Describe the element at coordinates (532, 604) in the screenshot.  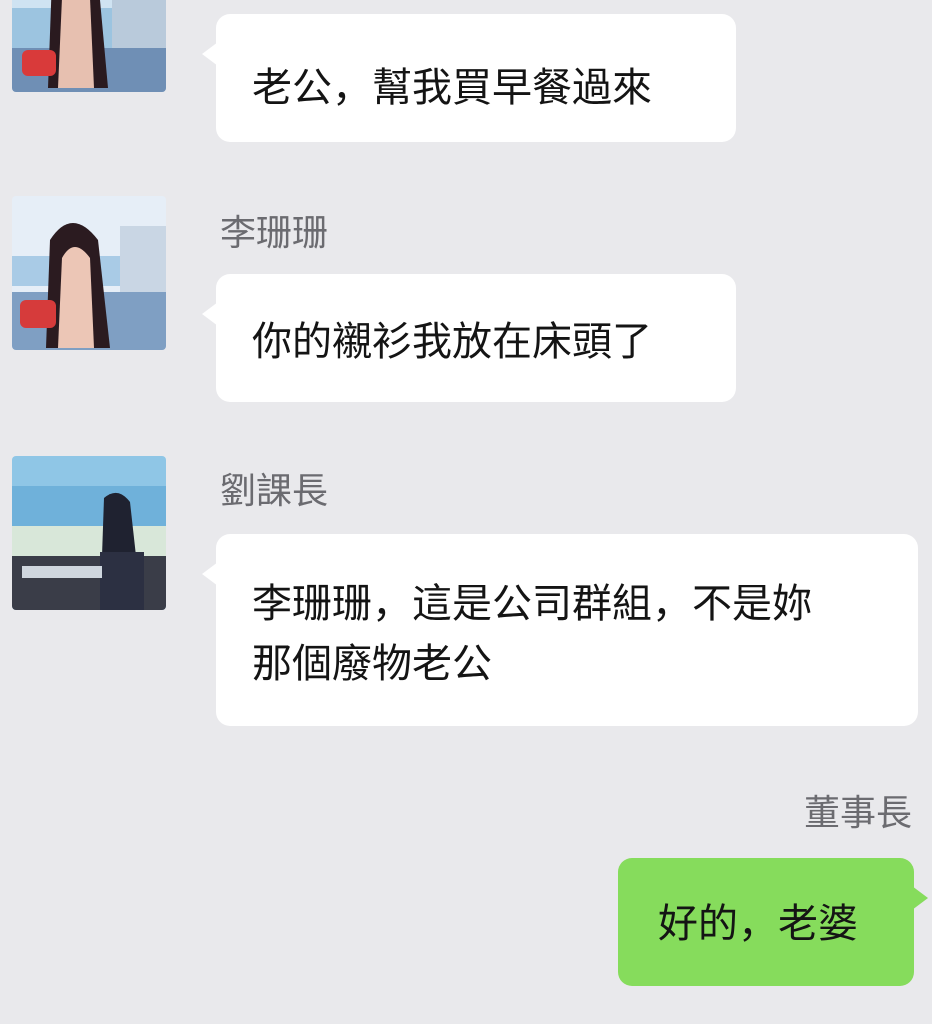
I see `message-text-3-line-1: 李珊珊，這是公司群組，不是妳` at that location.